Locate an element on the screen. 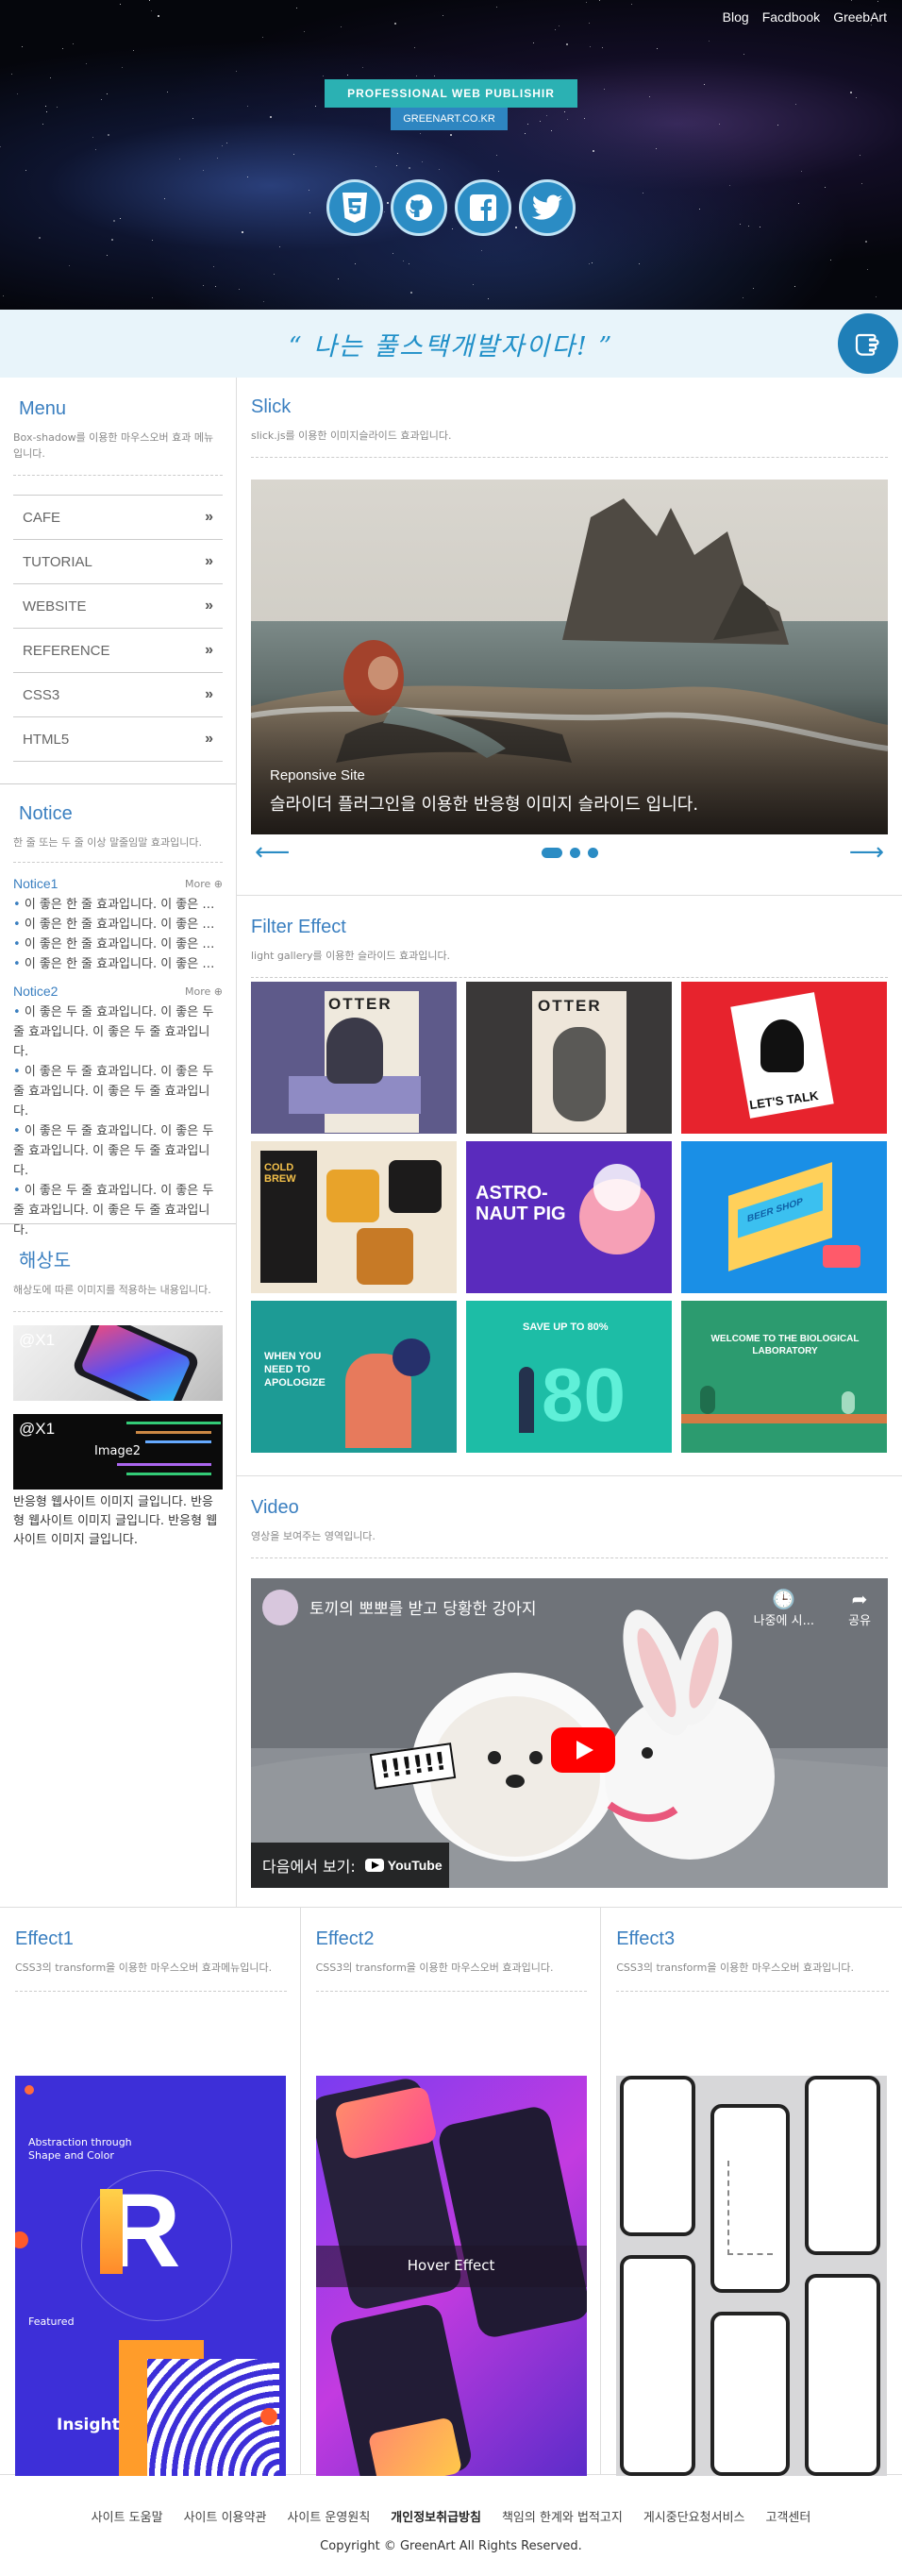  gallery-item: ASTRO-NAUT PIG is located at coordinates (569, 1217).